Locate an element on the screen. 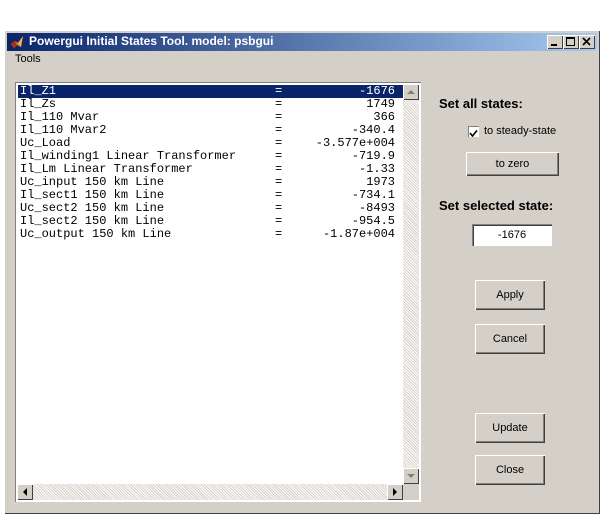 The height and width of the screenshot is (522, 610). scroll-right-button is located at coordinates (395, 492).